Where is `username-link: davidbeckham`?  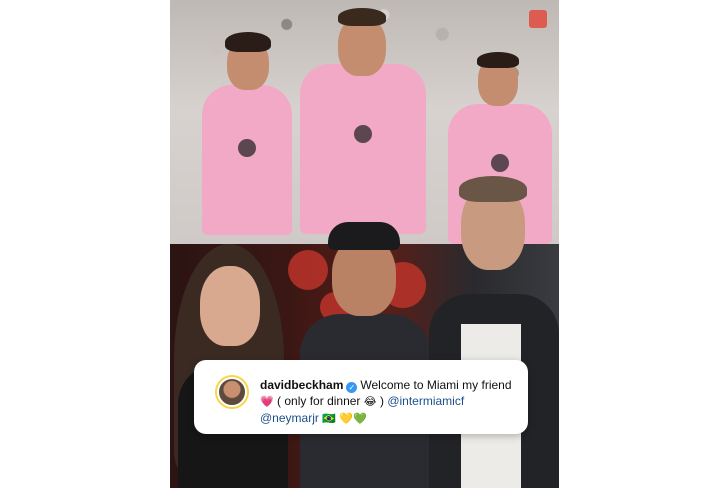 username-link: davidbeckham is located at coordinates (301, 385).